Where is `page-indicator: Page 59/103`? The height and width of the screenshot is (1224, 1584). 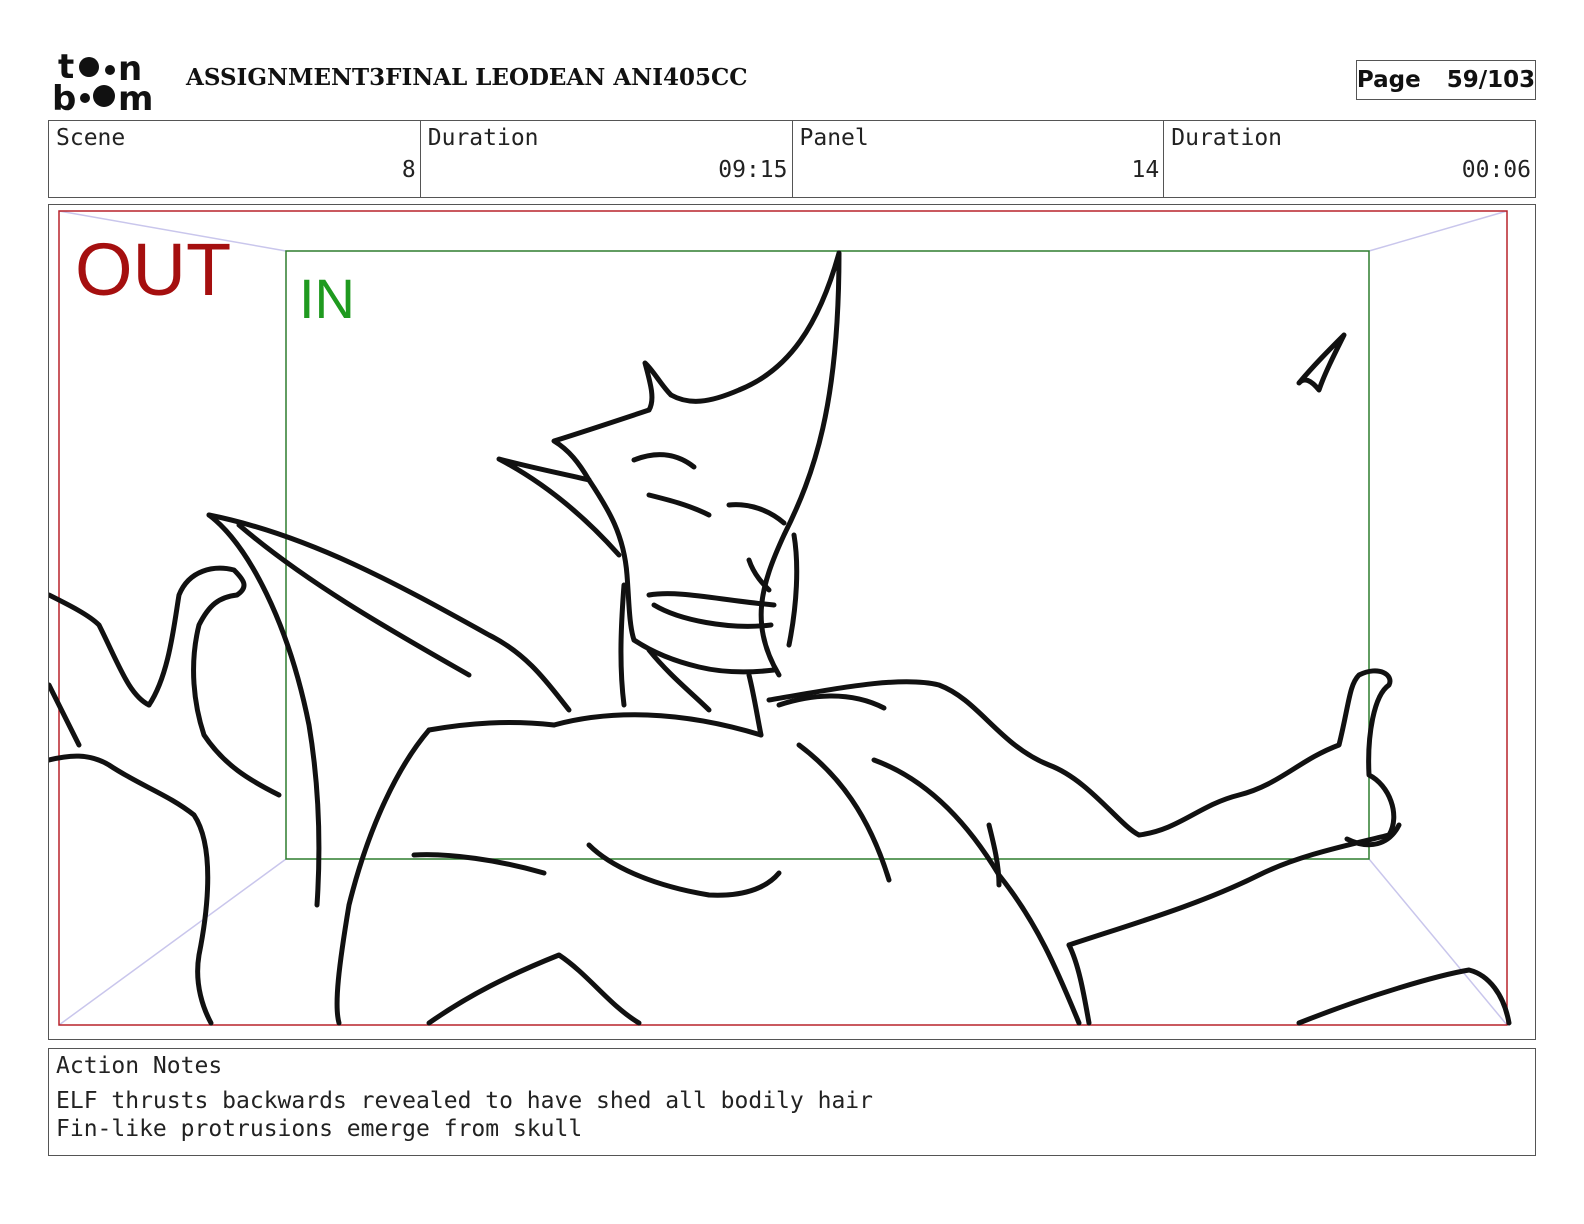
page-indicator: Page 59/103 is located at coordinates (1446, 80).